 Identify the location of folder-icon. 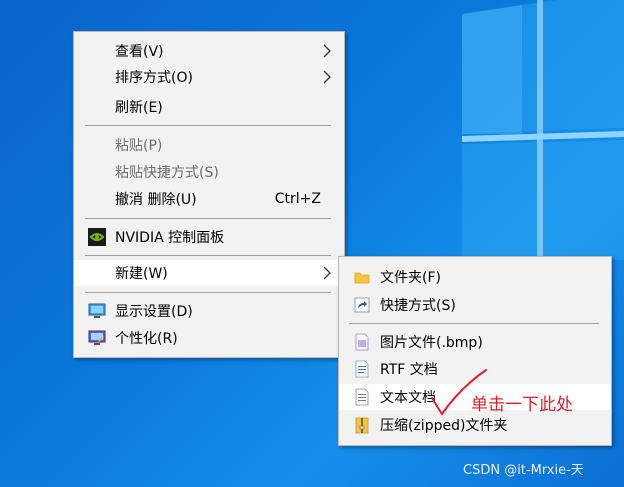
(362, 278).